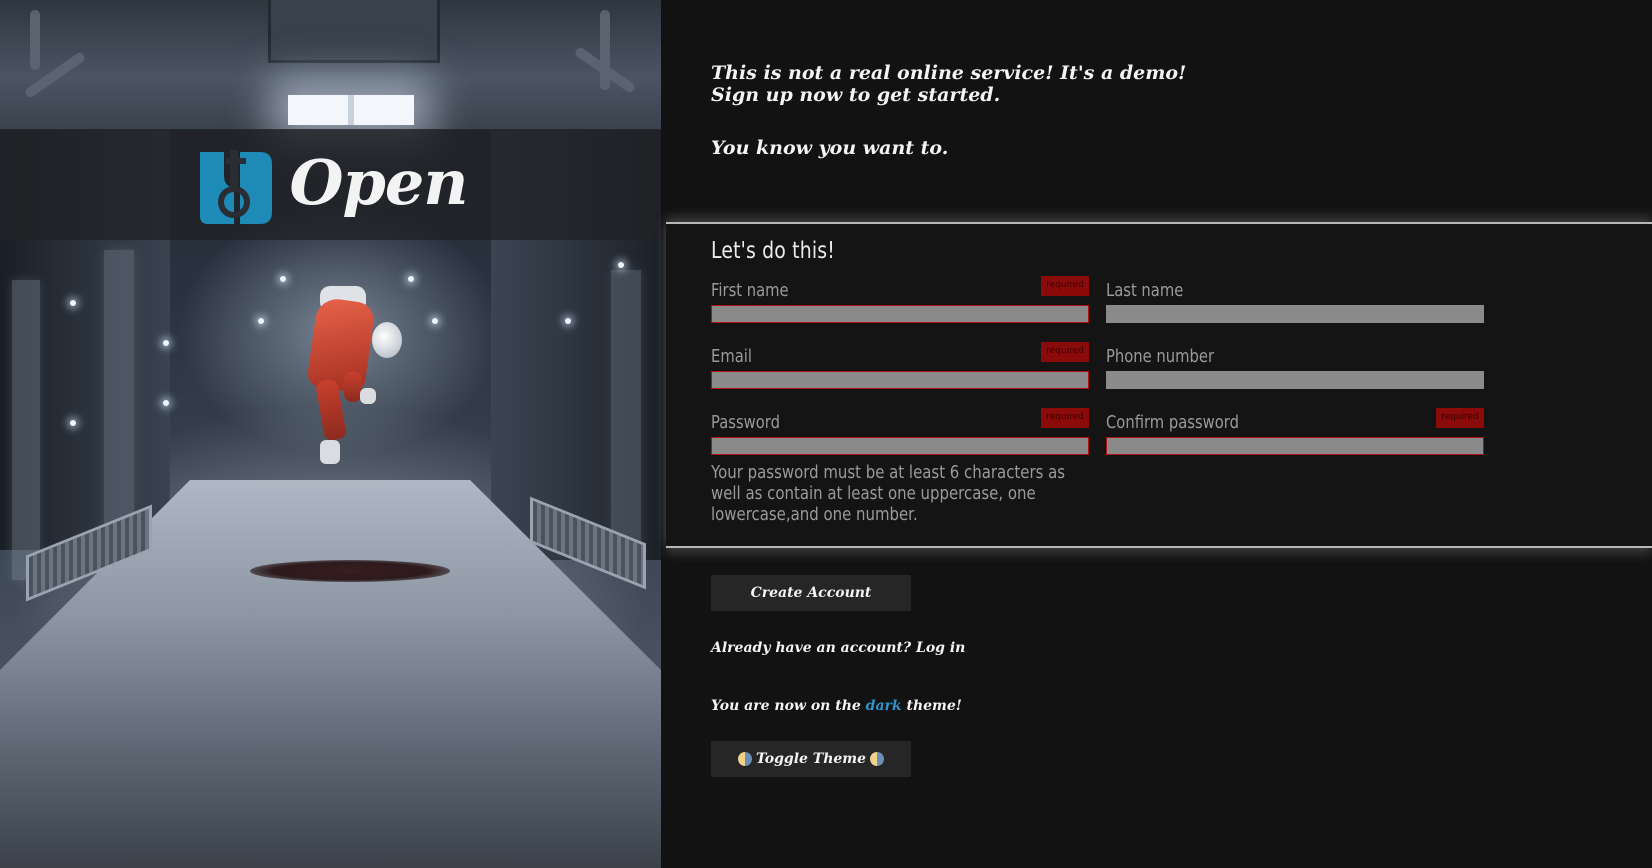  Describe the element at coordinates (934, 706) in the screenshot. I see `theme-status-suffix: theme!` at that location.